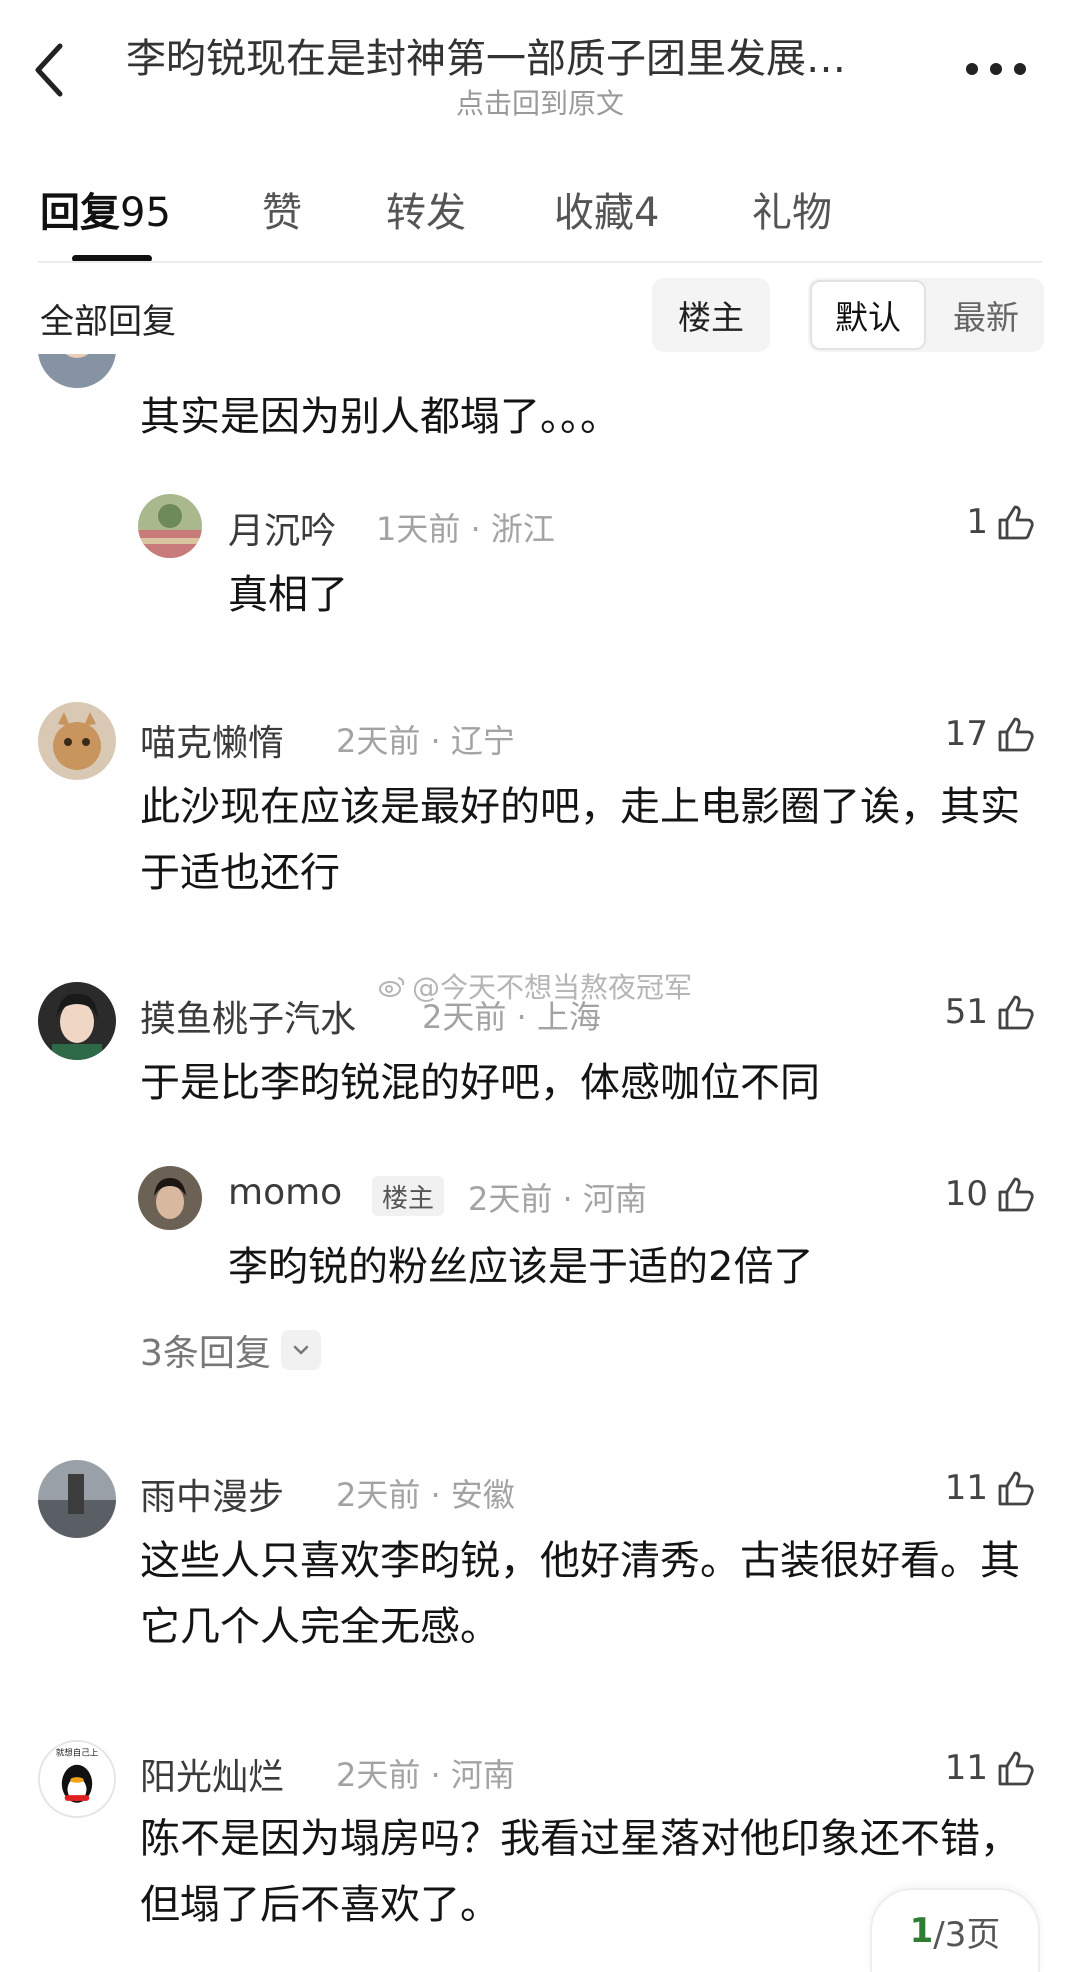 The height and width of the screenshot is (1972, 1080). I want to click on like-button: 10, so click(991, 1194).